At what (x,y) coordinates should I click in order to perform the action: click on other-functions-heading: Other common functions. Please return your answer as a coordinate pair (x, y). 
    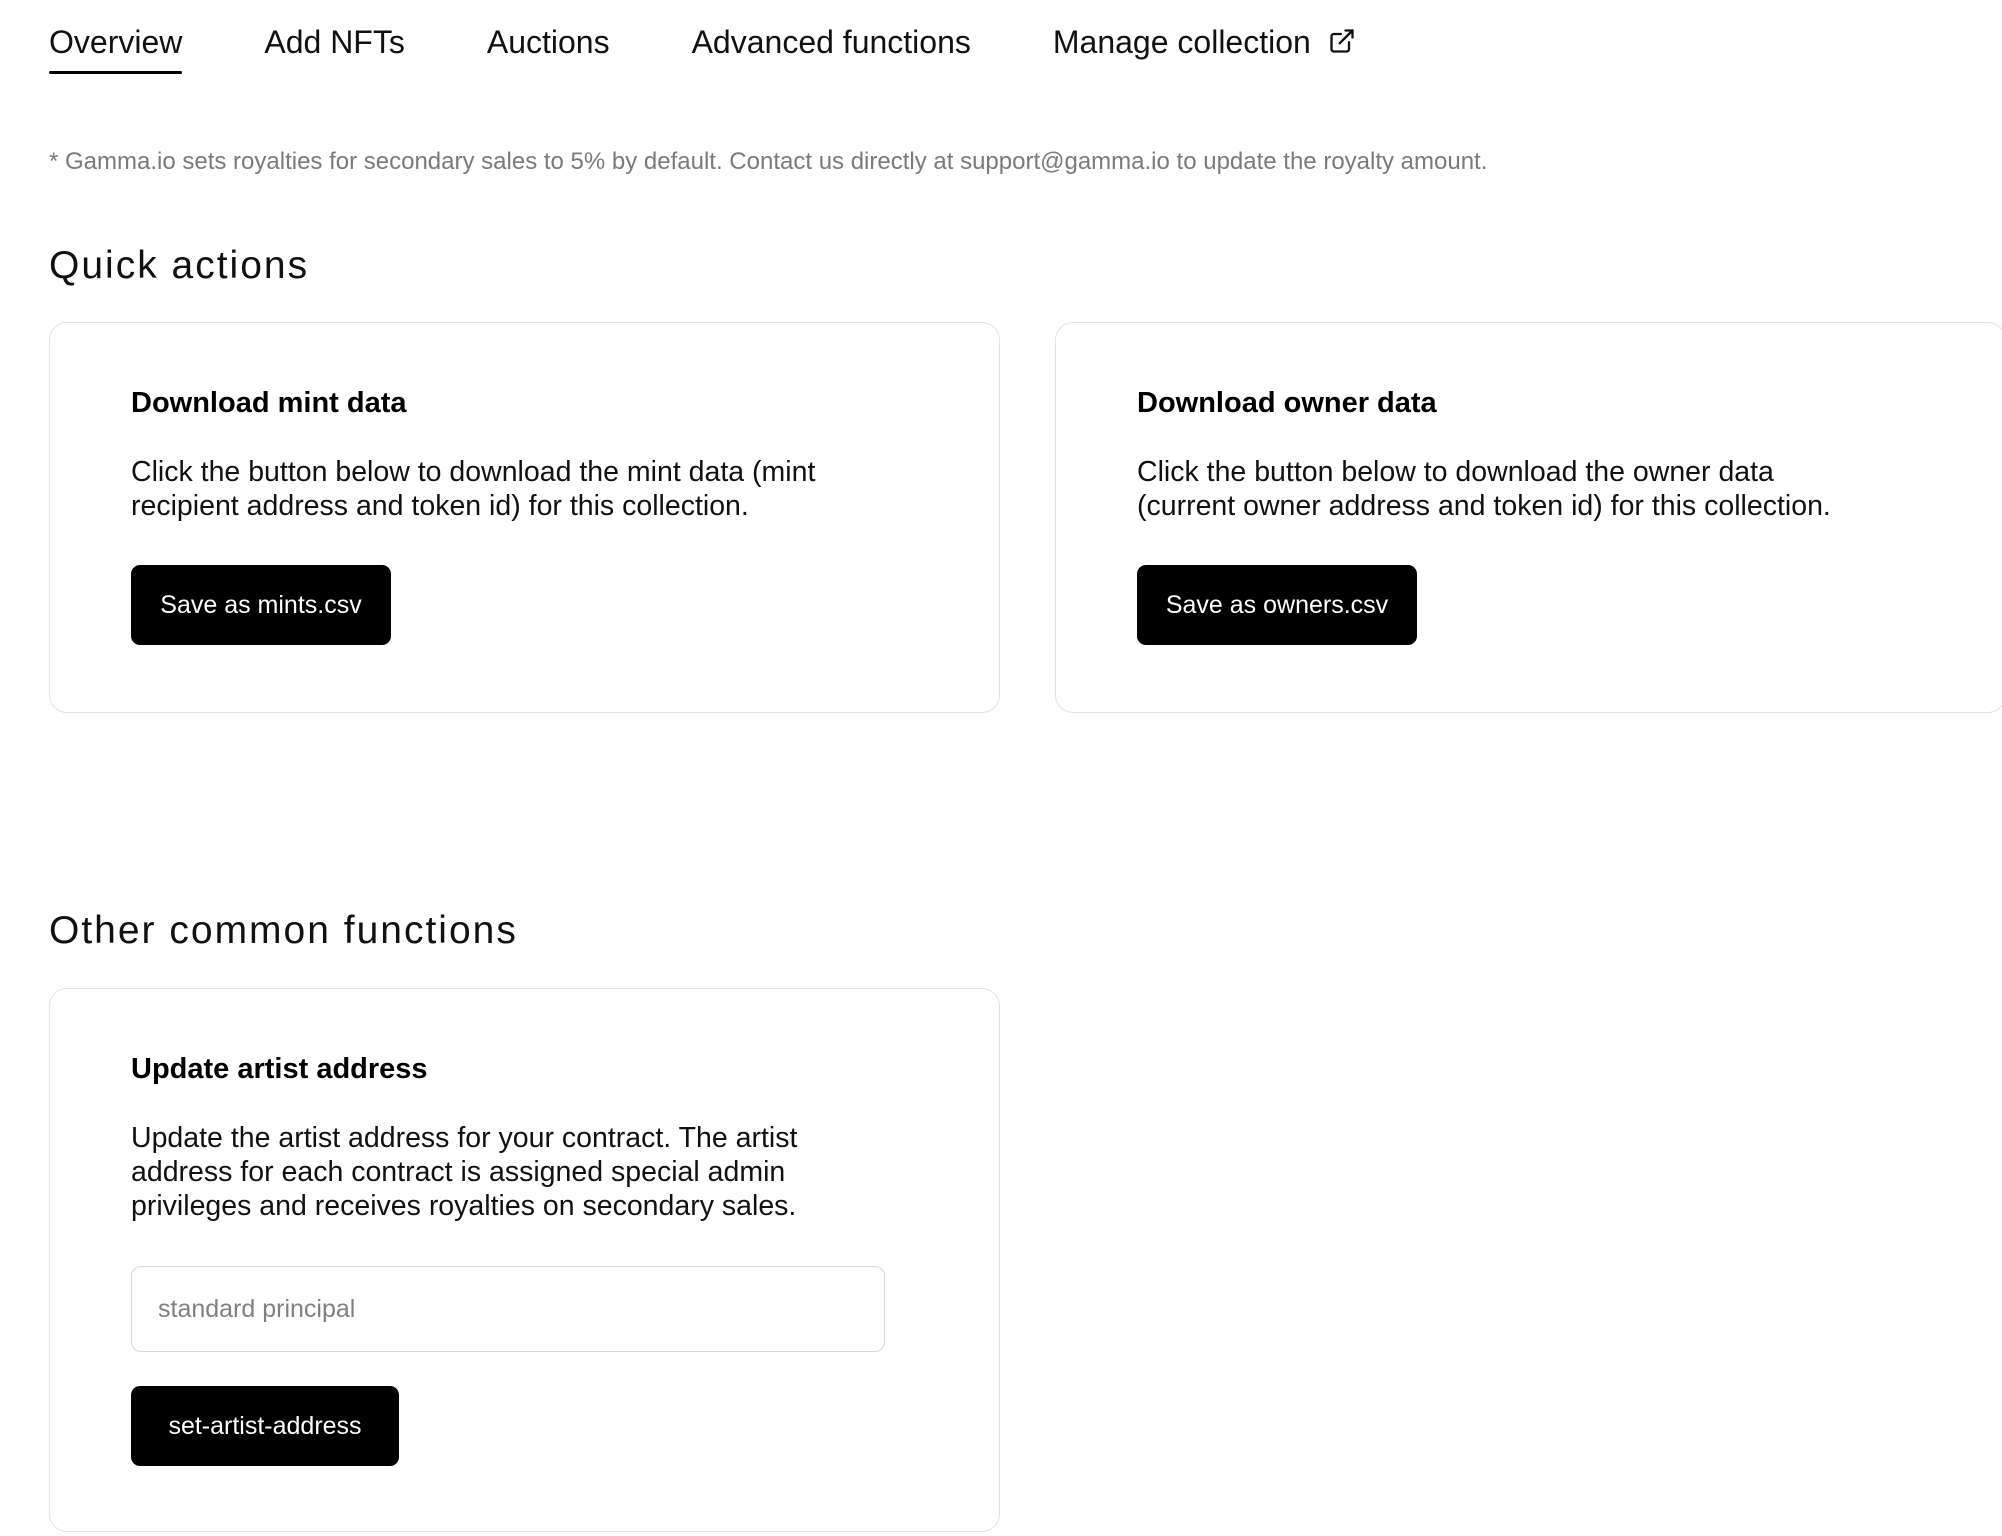
    Looking at the image, I should click on (283, 930).